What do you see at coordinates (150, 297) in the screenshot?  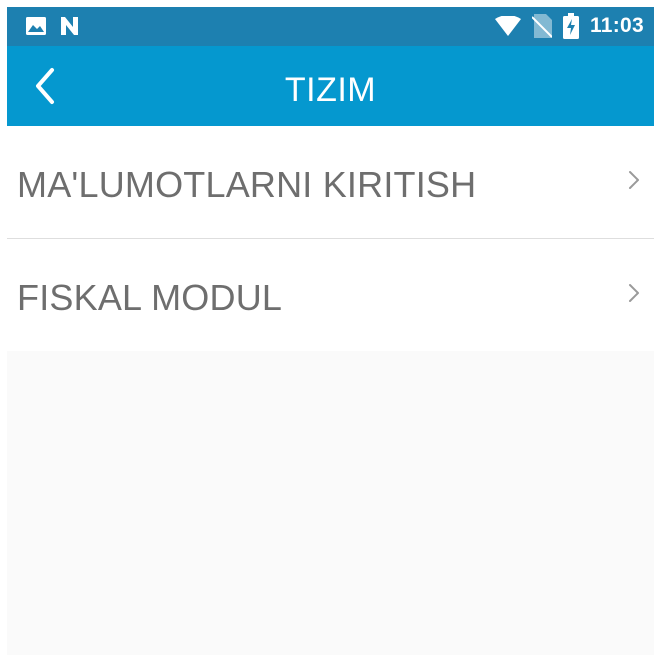 I see `menu-item-label: FISKAL MODUL` at bounding box center [150, 297].